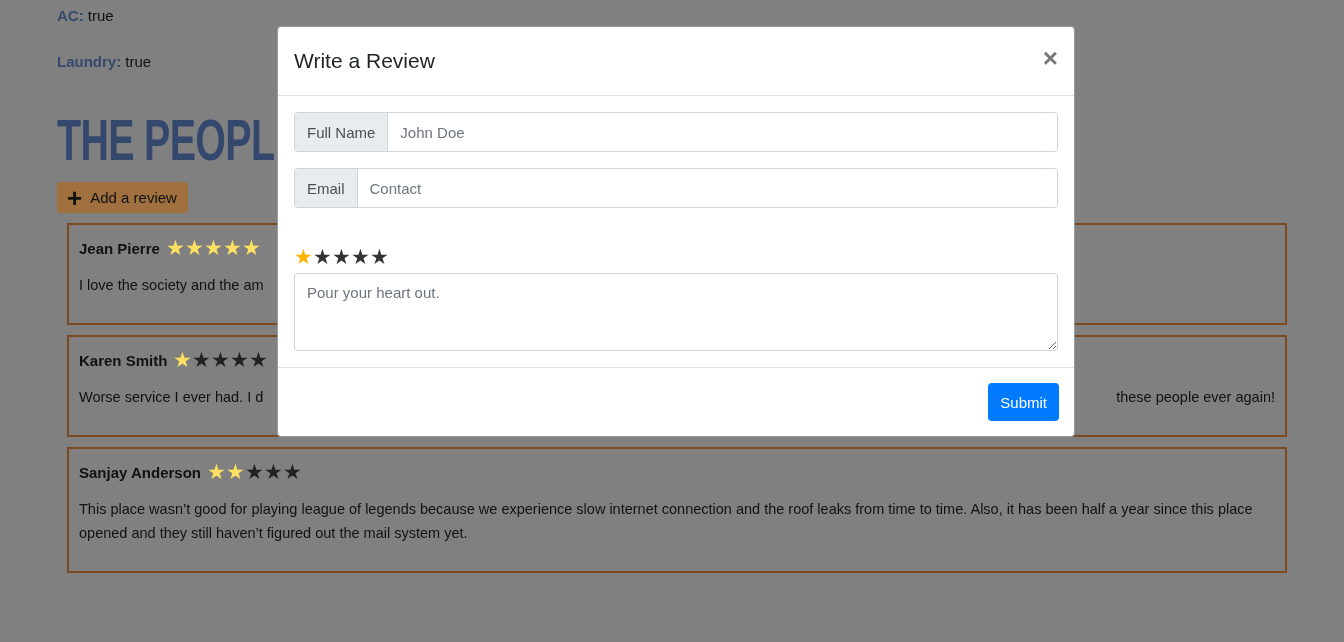 The width and height of the screenshot is (1344, 642). I want to click on amenity-text: Laundry: true, so click(104, 62).